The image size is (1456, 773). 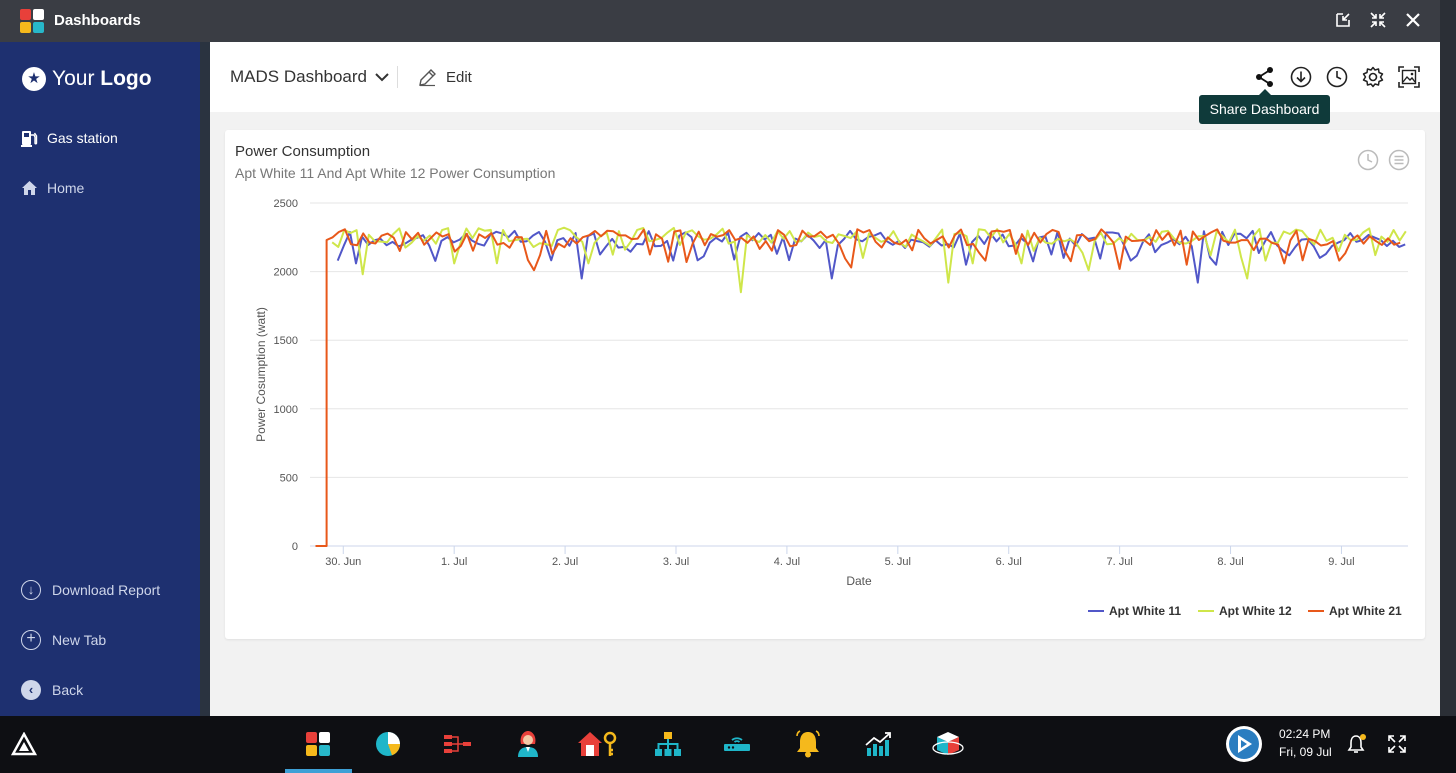 What do you see at coordinates (79, 640) in the screenshot?
I see `sidebar-item-label: New Tab` at bounding box center [79, 640].